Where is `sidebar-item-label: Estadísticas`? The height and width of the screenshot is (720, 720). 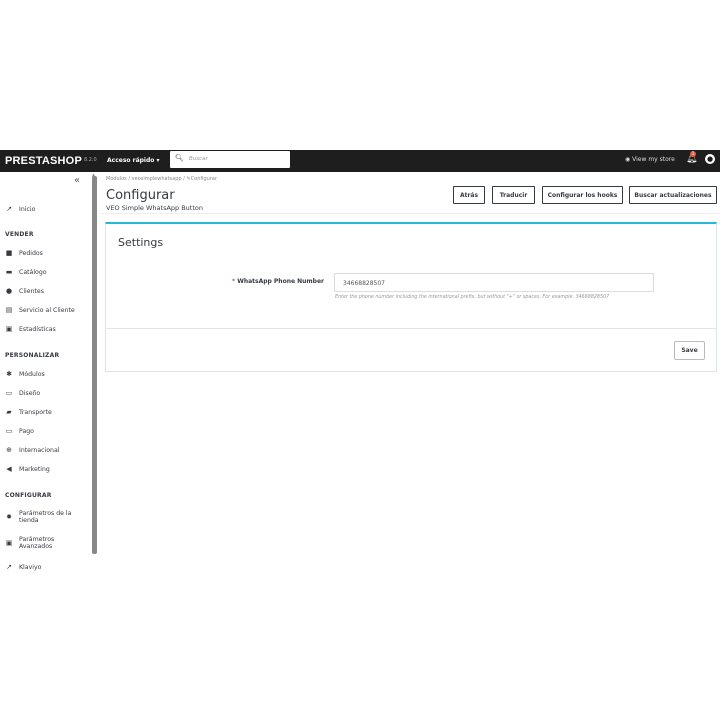 sidebar-item-label: Estadísticas is located at coordinates (37, 329).